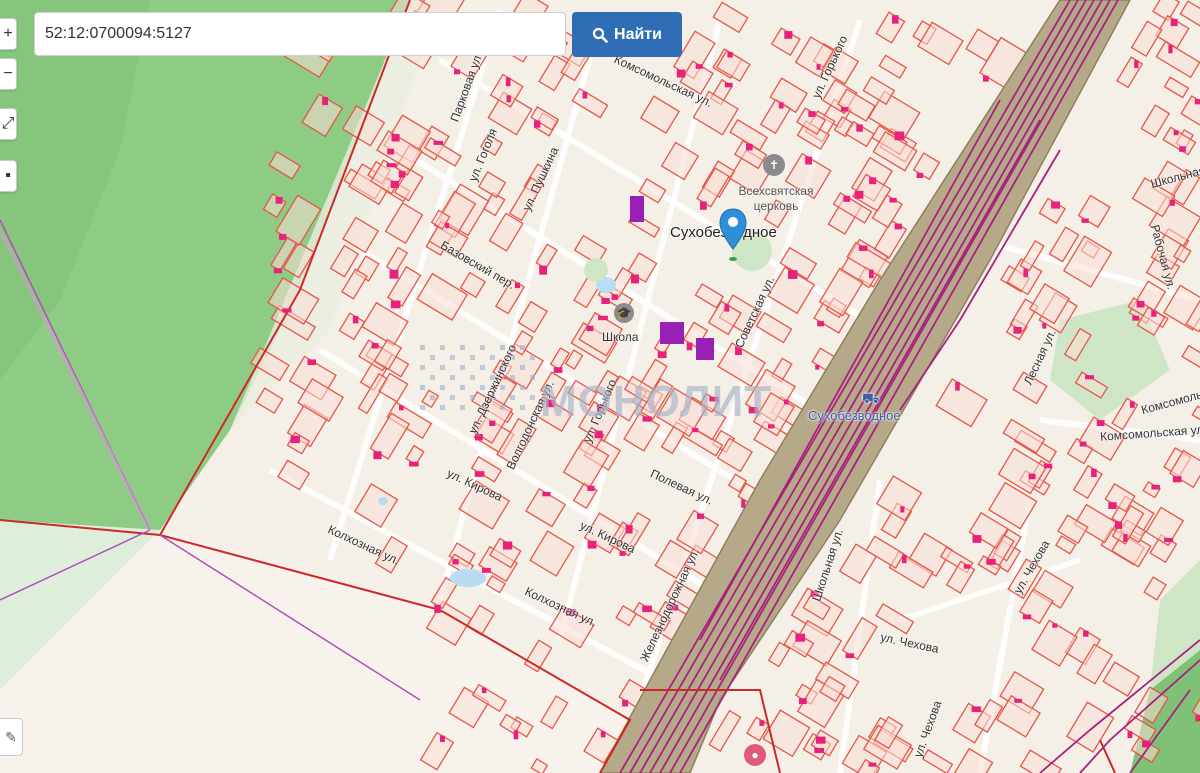 This screenshot has height=773, width=1200. I want to click on search-input, so click(300, 34).